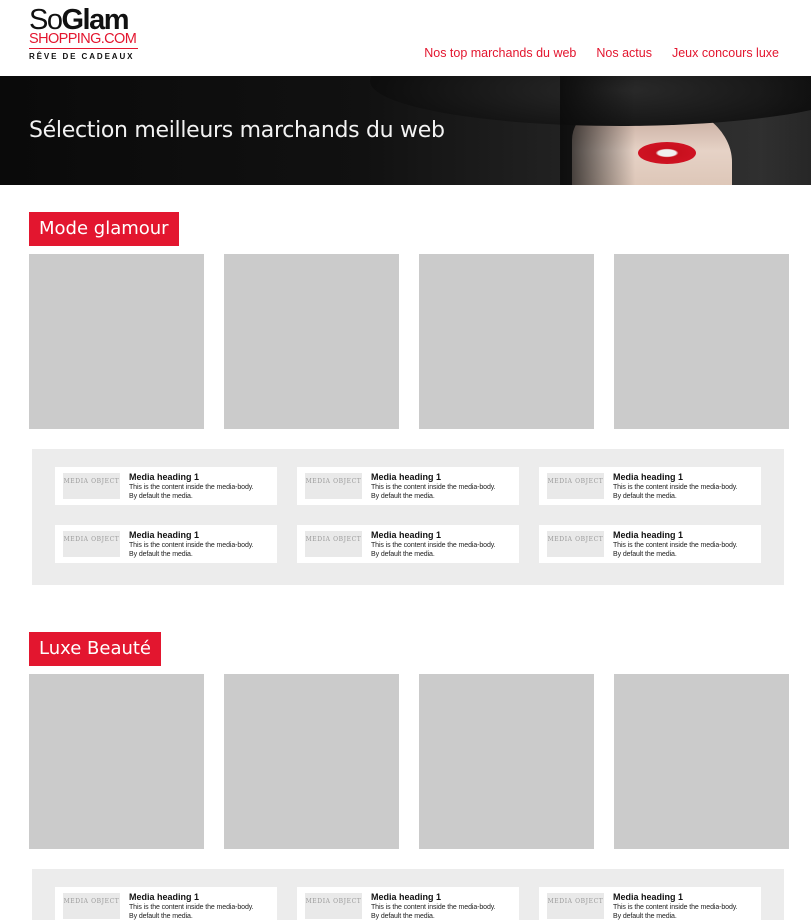 Image resolution: width=811 pixels, height=920 pixels. I want to click on hero-banner: Sélection meilleurs marchands du web, so click(405, 130).